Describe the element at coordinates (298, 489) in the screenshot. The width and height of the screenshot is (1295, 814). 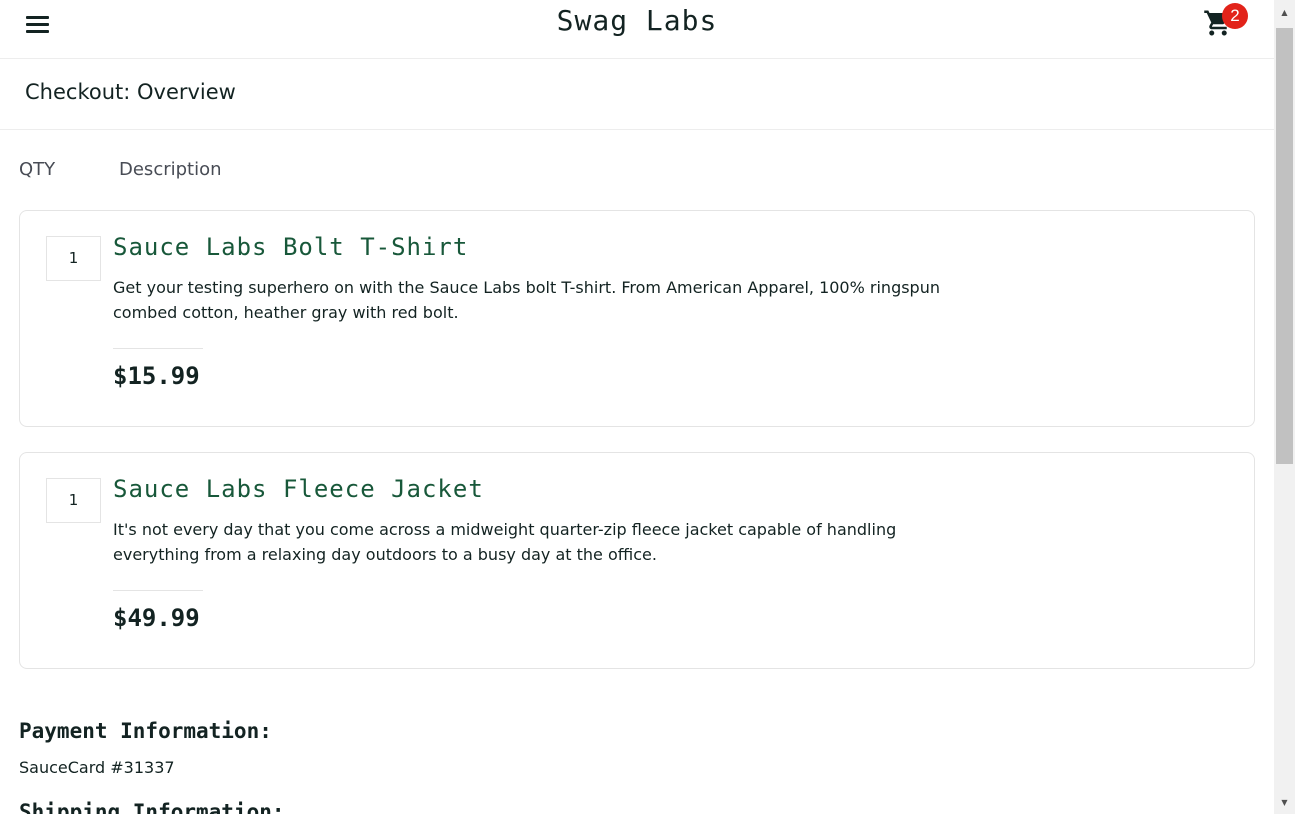
I see `item-name-link: Sauce Labs Fleece Jacket` at that location.